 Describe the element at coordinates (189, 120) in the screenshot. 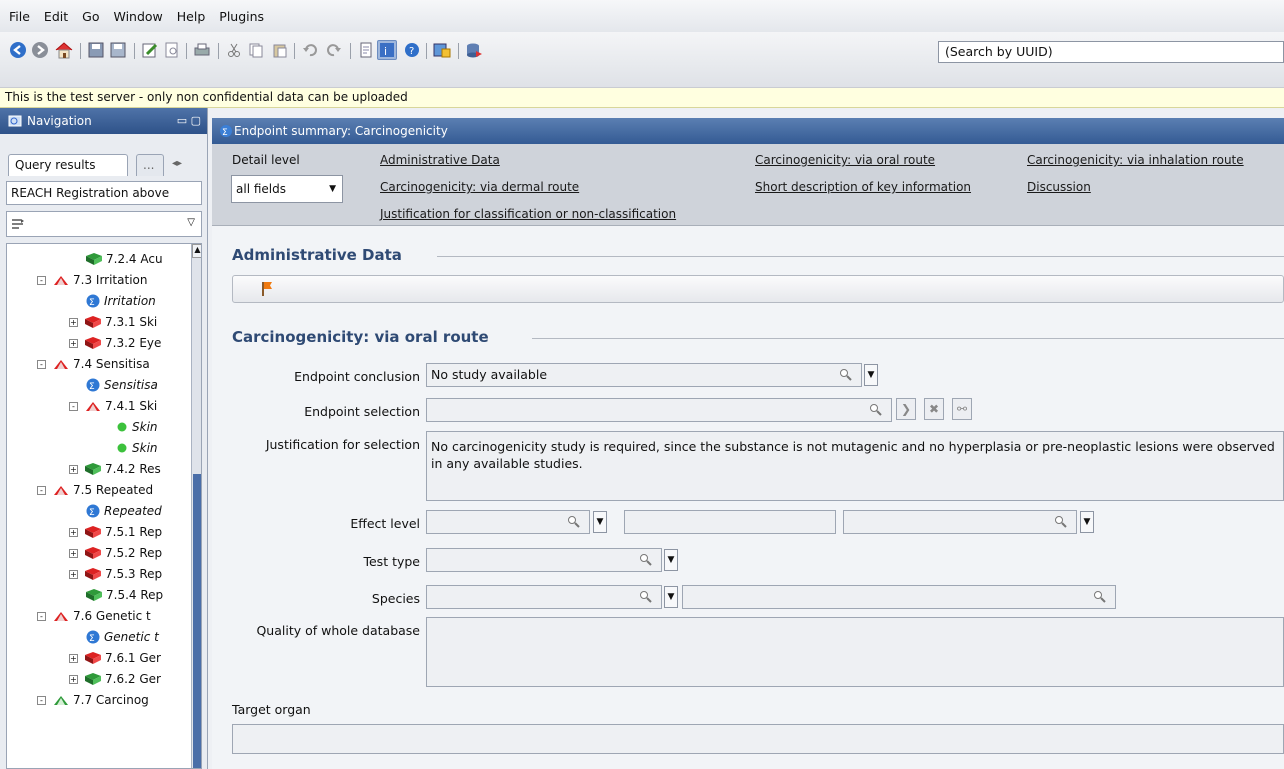

I see `minimize-maximize-icon: ▭ ▢` at that location.